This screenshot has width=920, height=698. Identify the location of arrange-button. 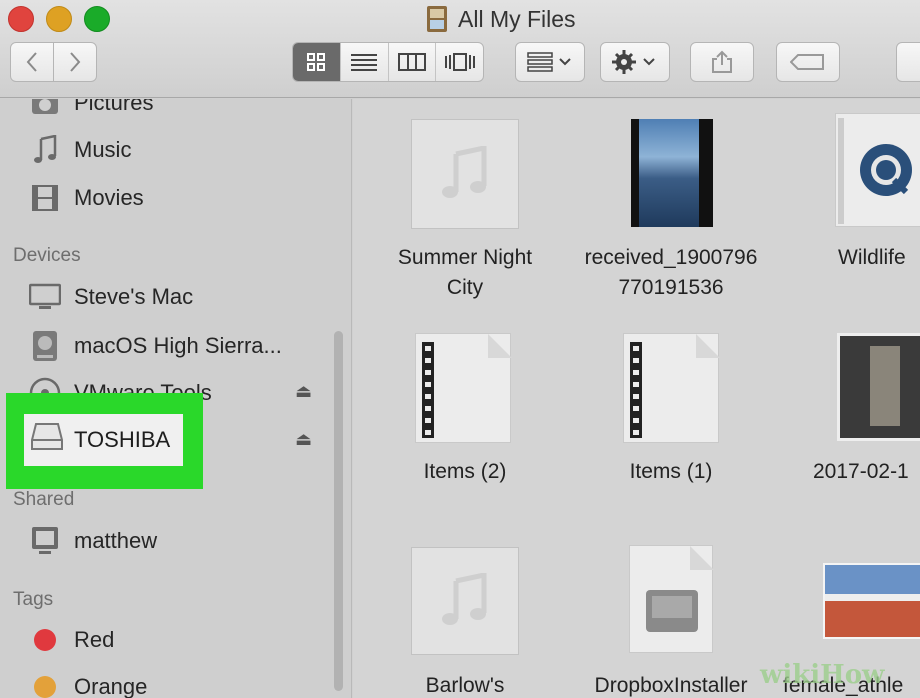
(550, 62).